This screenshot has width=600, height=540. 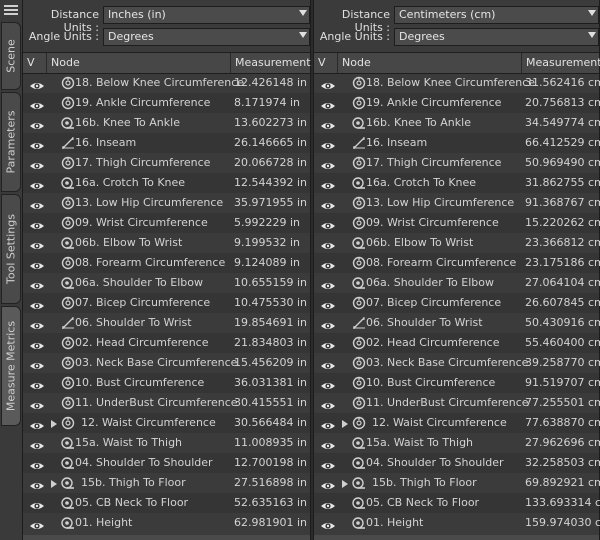 What do you see at coordinates (457, 283) in the screenshot?
I see `table-row: 06a. Shoulder To Elbow 27.064104 cm` at bounding box center [457, 283].